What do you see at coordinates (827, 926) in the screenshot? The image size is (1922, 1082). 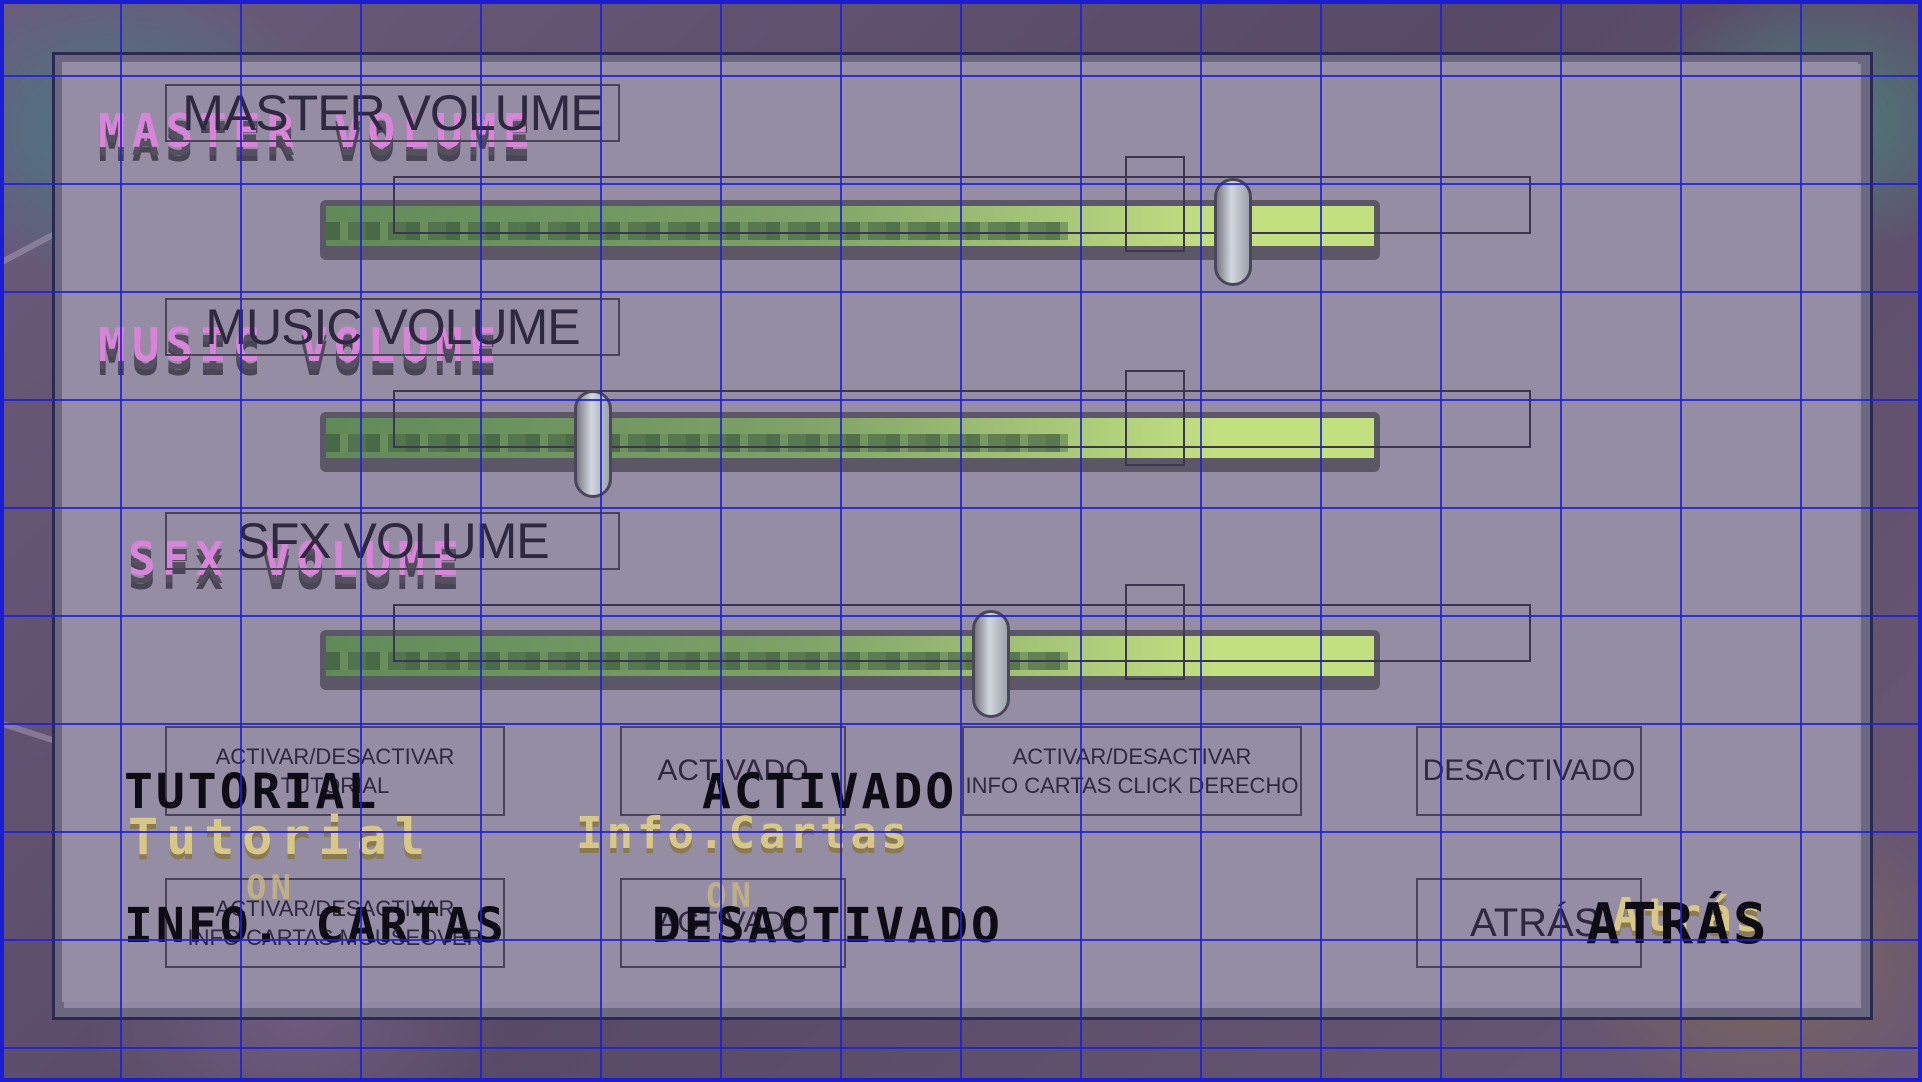 I see `info-cartas-state-pixel-label: DESACTIVADO` at bounding box center [827, 926].